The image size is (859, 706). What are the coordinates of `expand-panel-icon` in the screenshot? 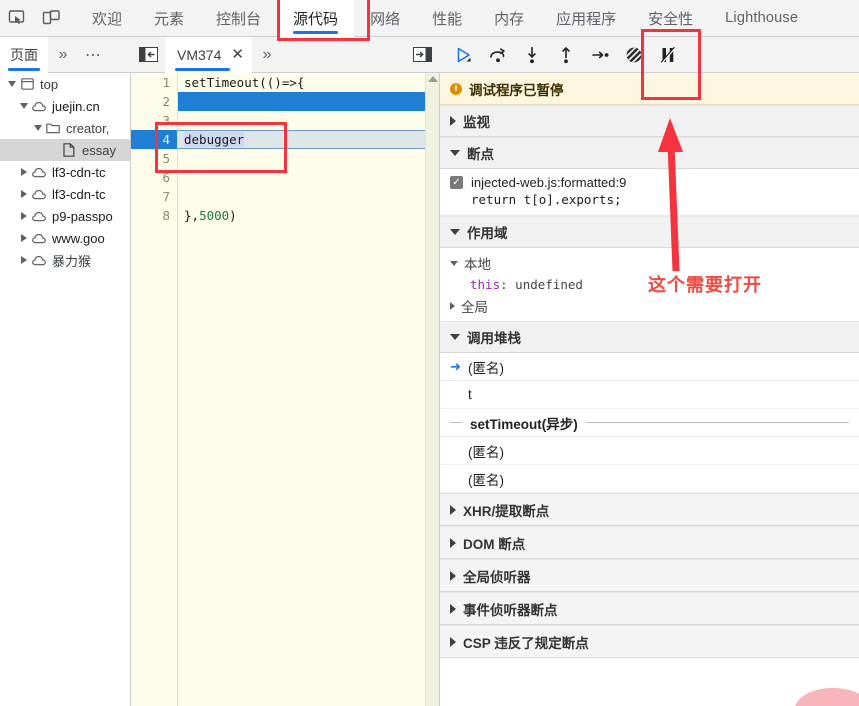 It's located at (422, 55).